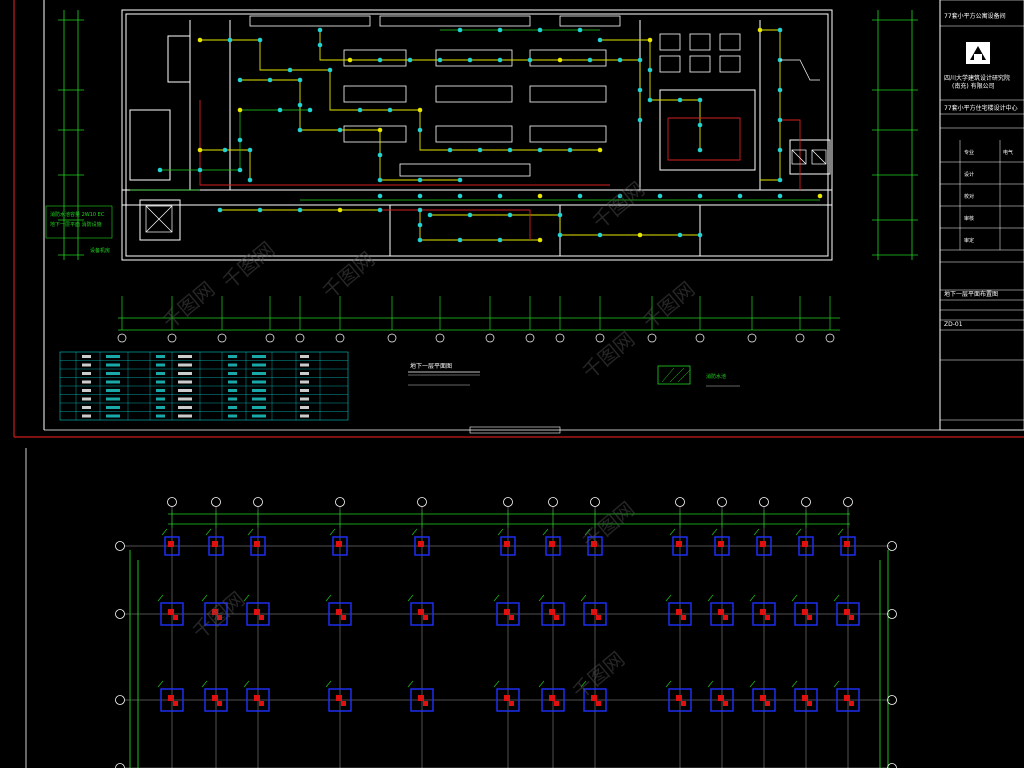  What do you see at coordinates (204, 386) in the screenshot?
I see `schedule-table-grid` at bounding box center [204, 386].